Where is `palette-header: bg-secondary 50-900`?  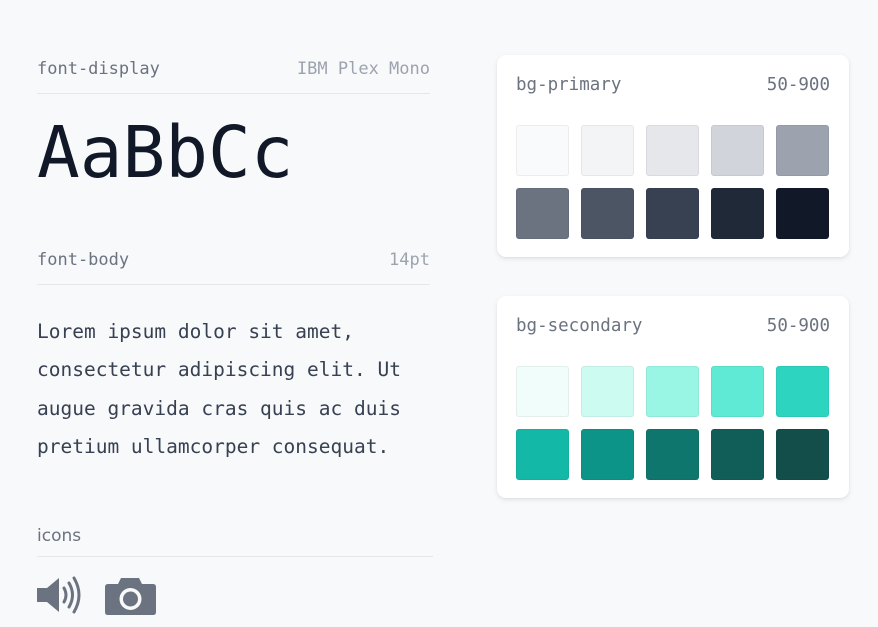
palette-header: bg-secondary 50-900 is located at coordinates (673, 326).